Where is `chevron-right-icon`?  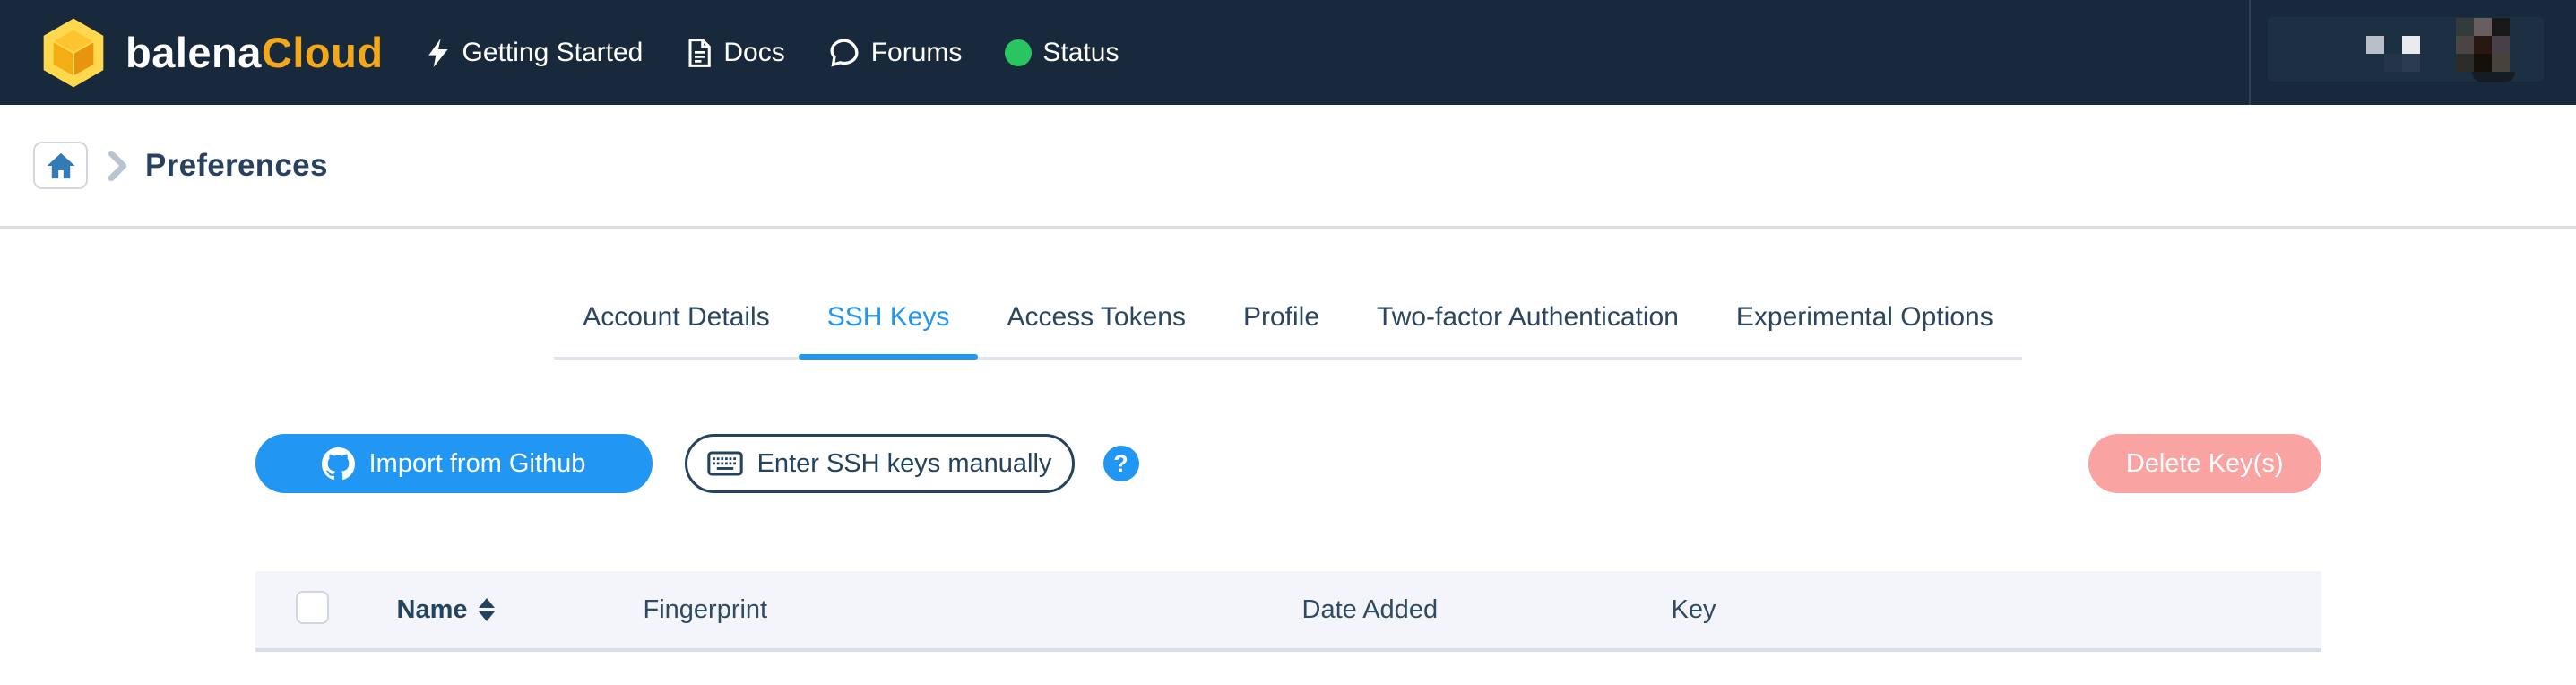
chevron-right-icon is located at coordinates (117, 165).